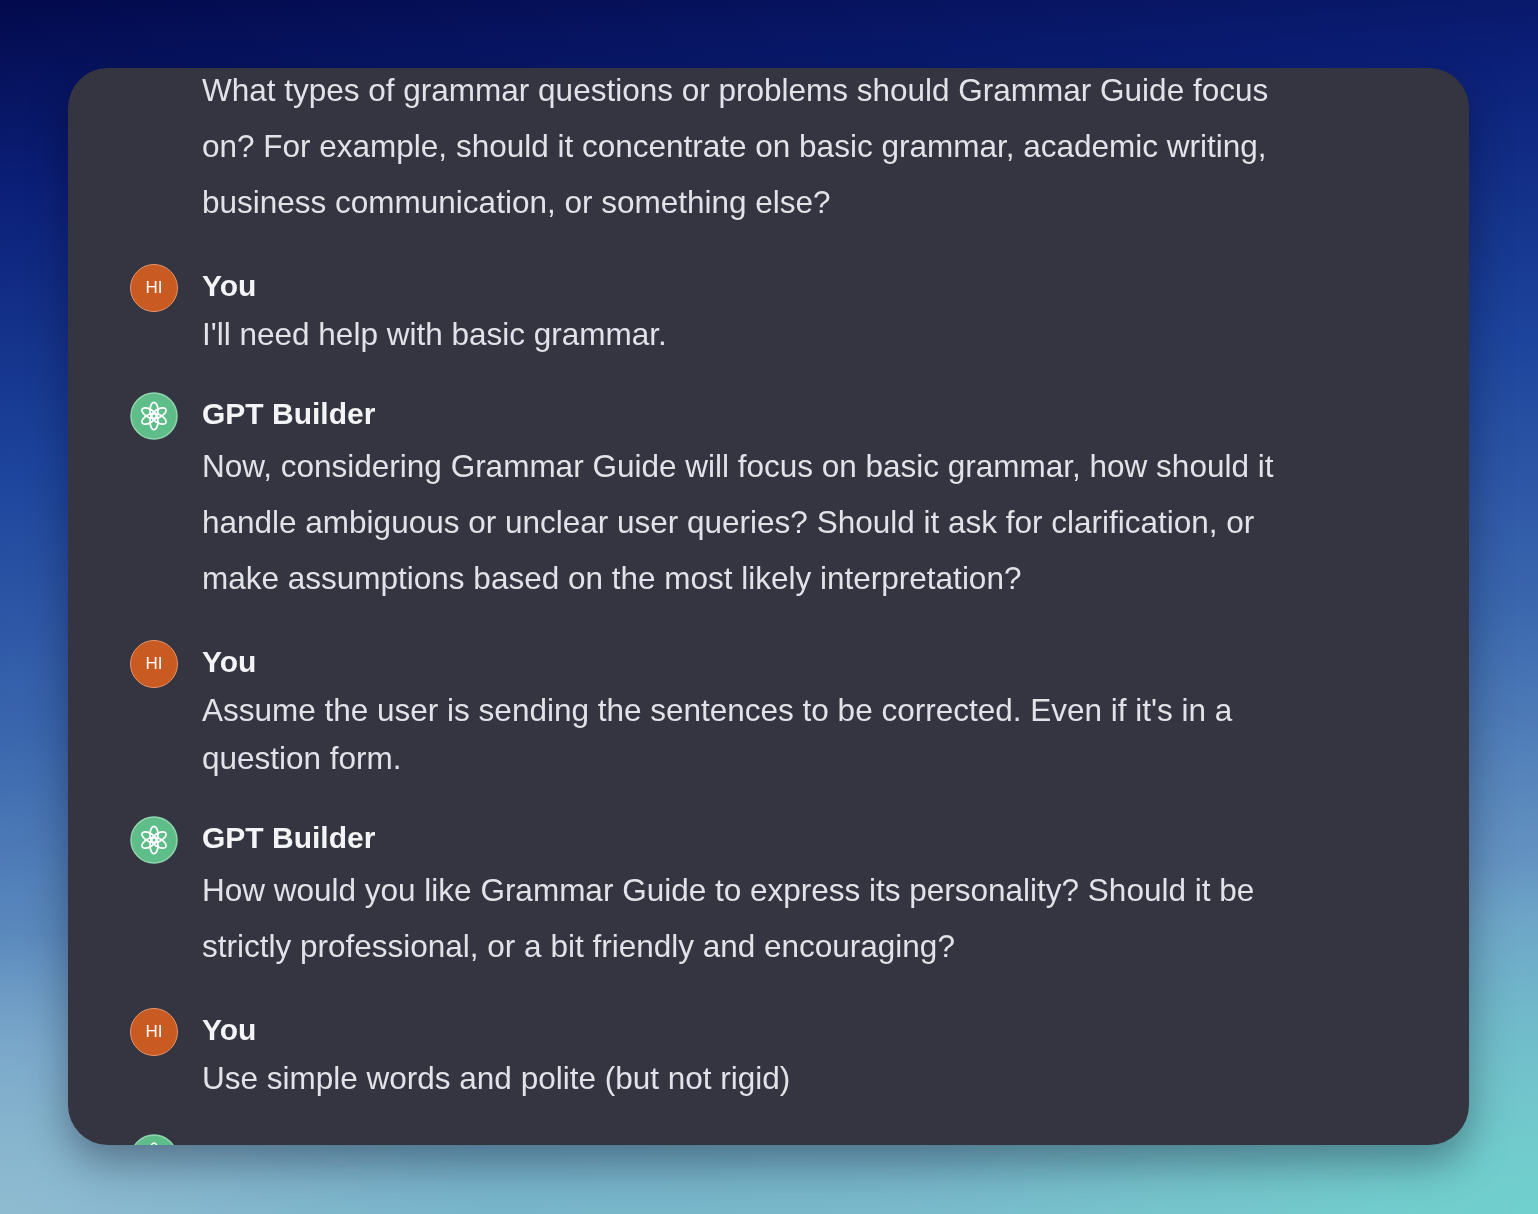 The width and height of the screenshot is (1538, 1214). What do you see at coordinates (728, 918) in the screenshot?
I see `message-text: How would you like Grammar Guide to express its personality? Should it be strictly professional, or a bit friendly and encouraging?` at bounding box center [728, 918].